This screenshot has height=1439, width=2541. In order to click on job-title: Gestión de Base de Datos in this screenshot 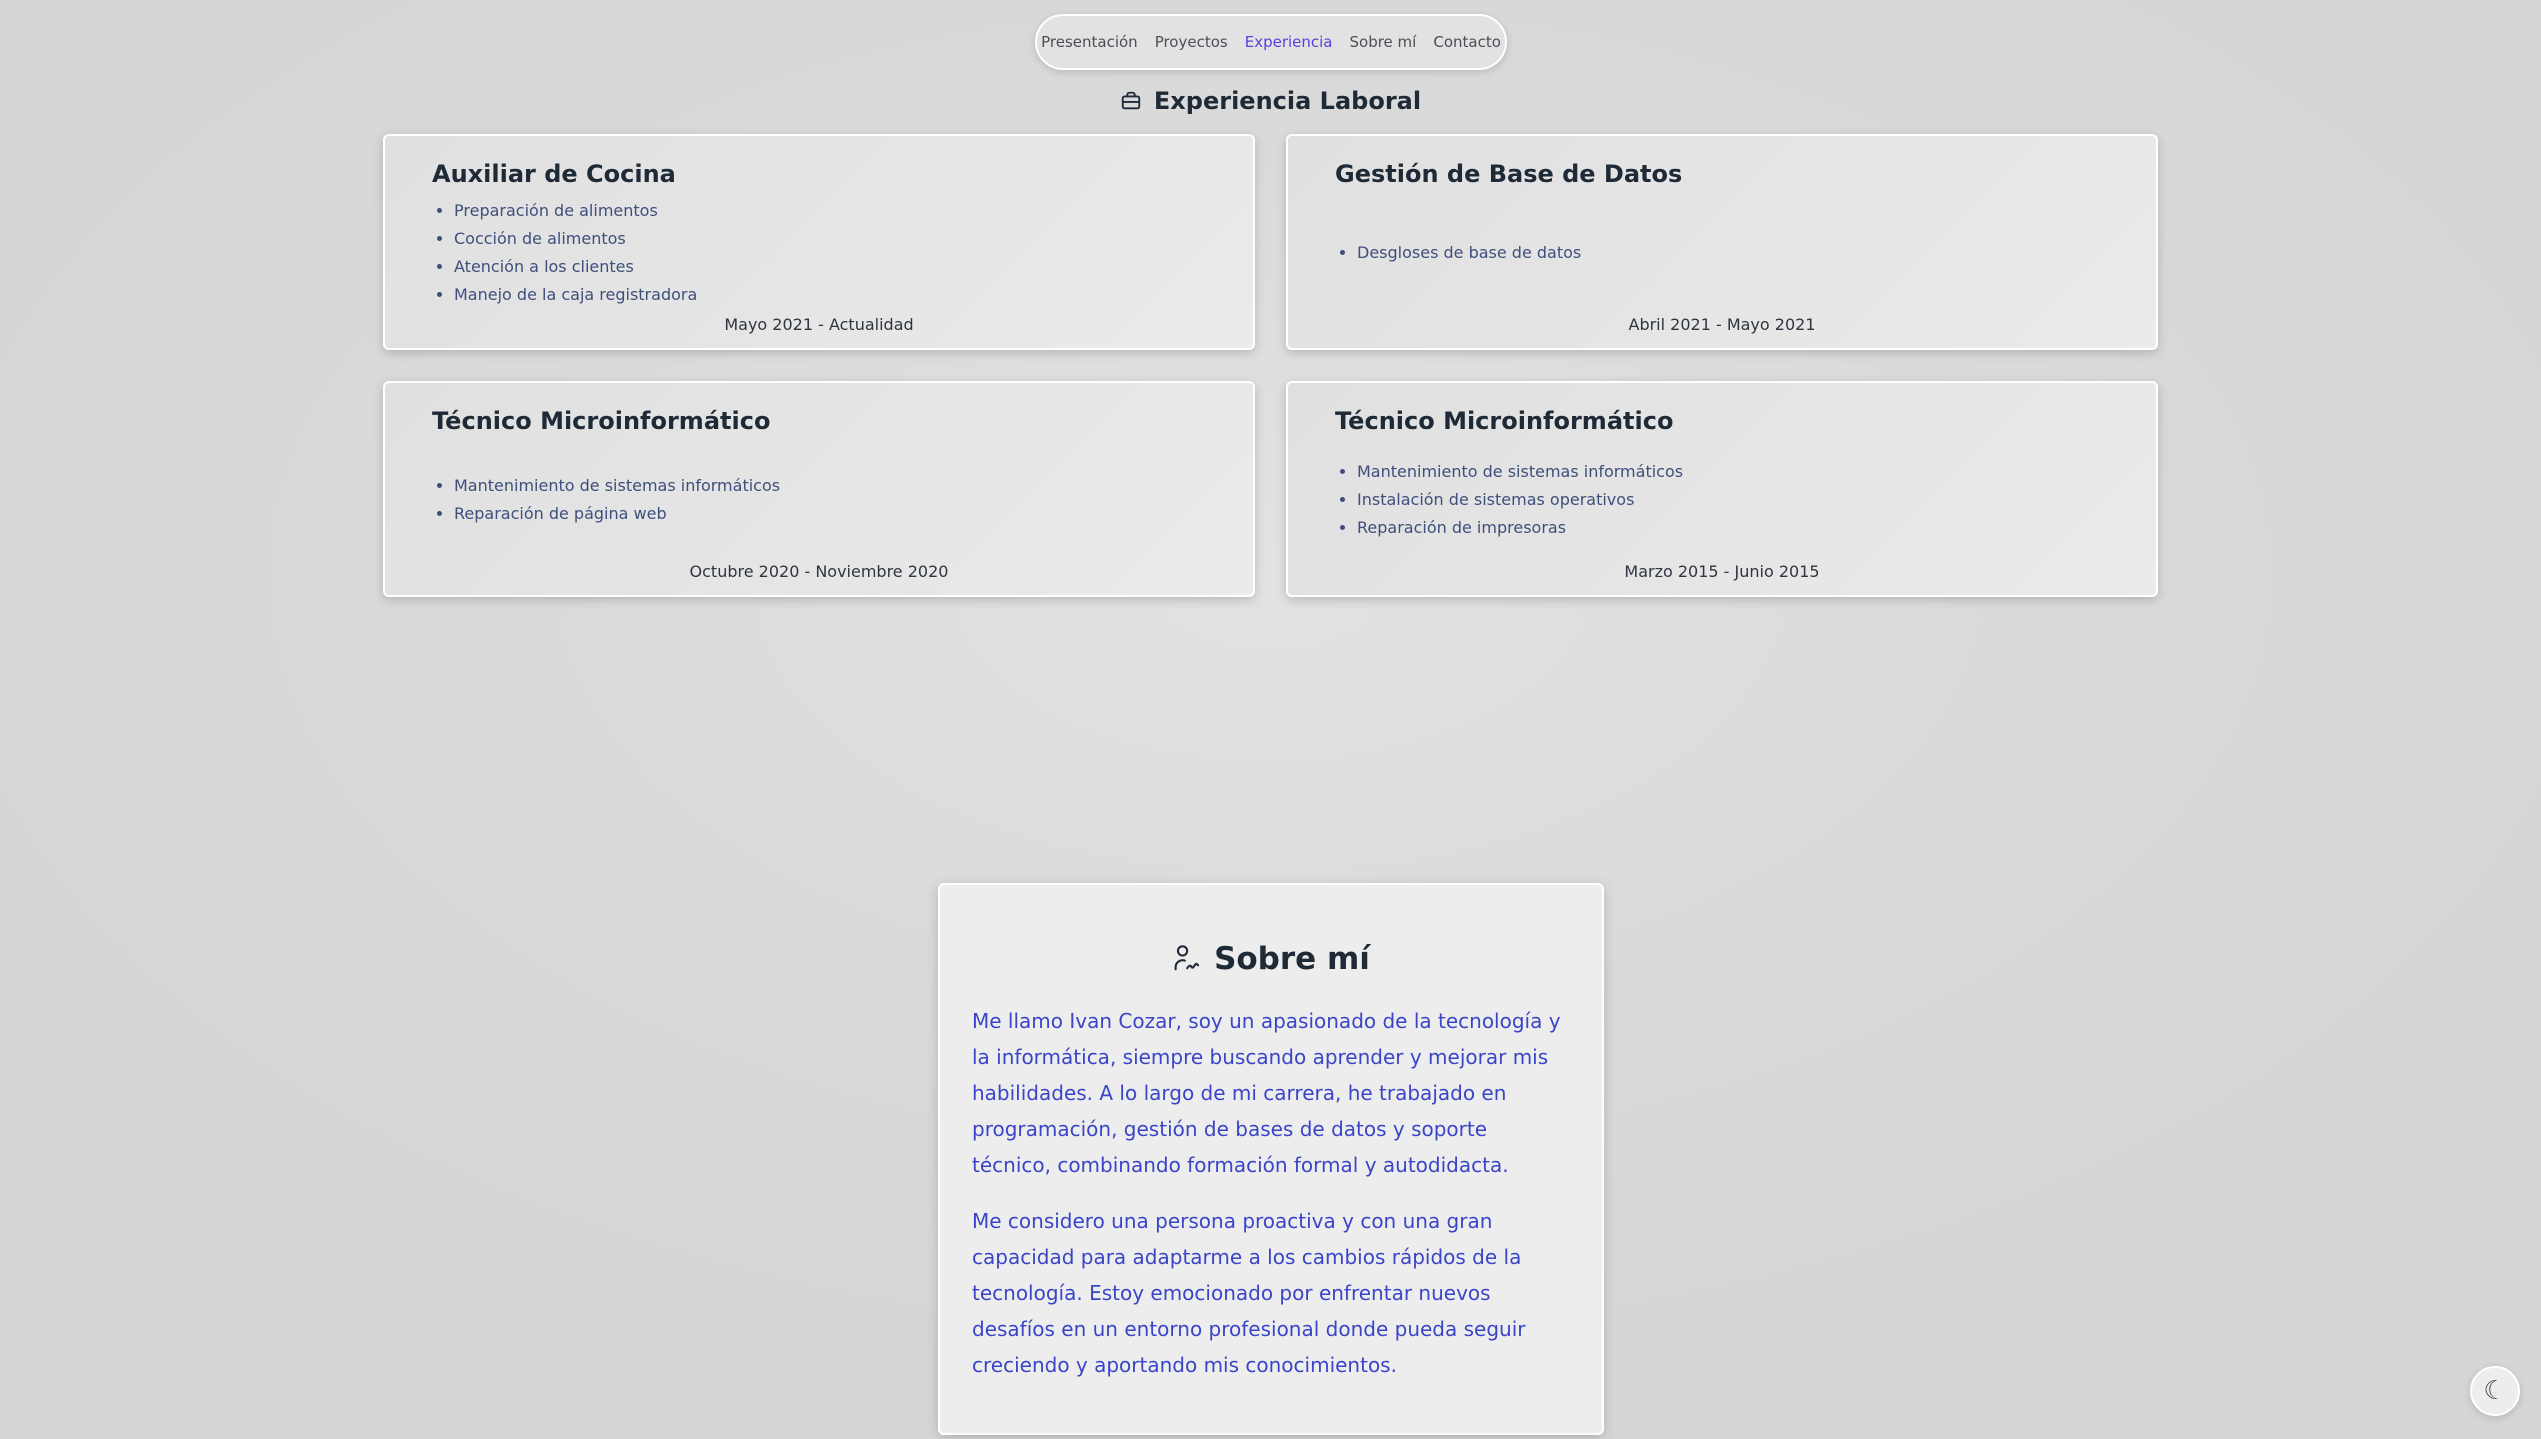, I will do `click(1509, 174)`.